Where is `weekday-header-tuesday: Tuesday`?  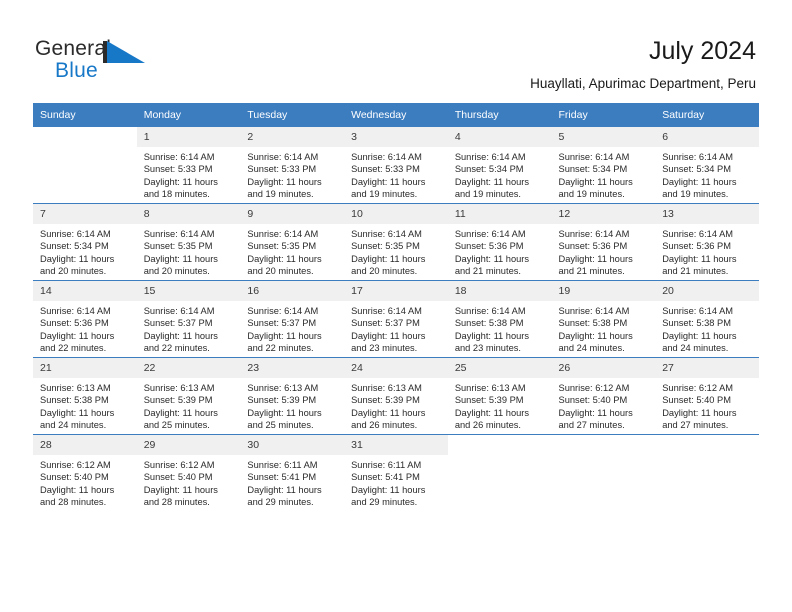 weekday-header-tuesday: Tuesday is located at coordinates (292, 115).